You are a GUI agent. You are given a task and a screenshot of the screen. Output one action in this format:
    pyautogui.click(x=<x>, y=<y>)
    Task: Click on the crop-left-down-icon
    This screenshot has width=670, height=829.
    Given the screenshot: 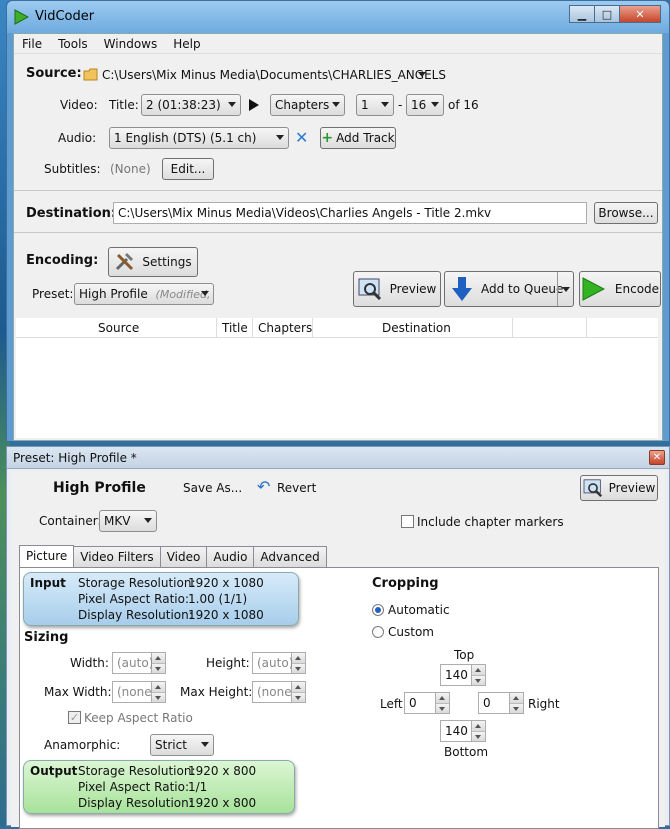 What is the action you would take?
    pyautogui.click(x=442, y=708)
    